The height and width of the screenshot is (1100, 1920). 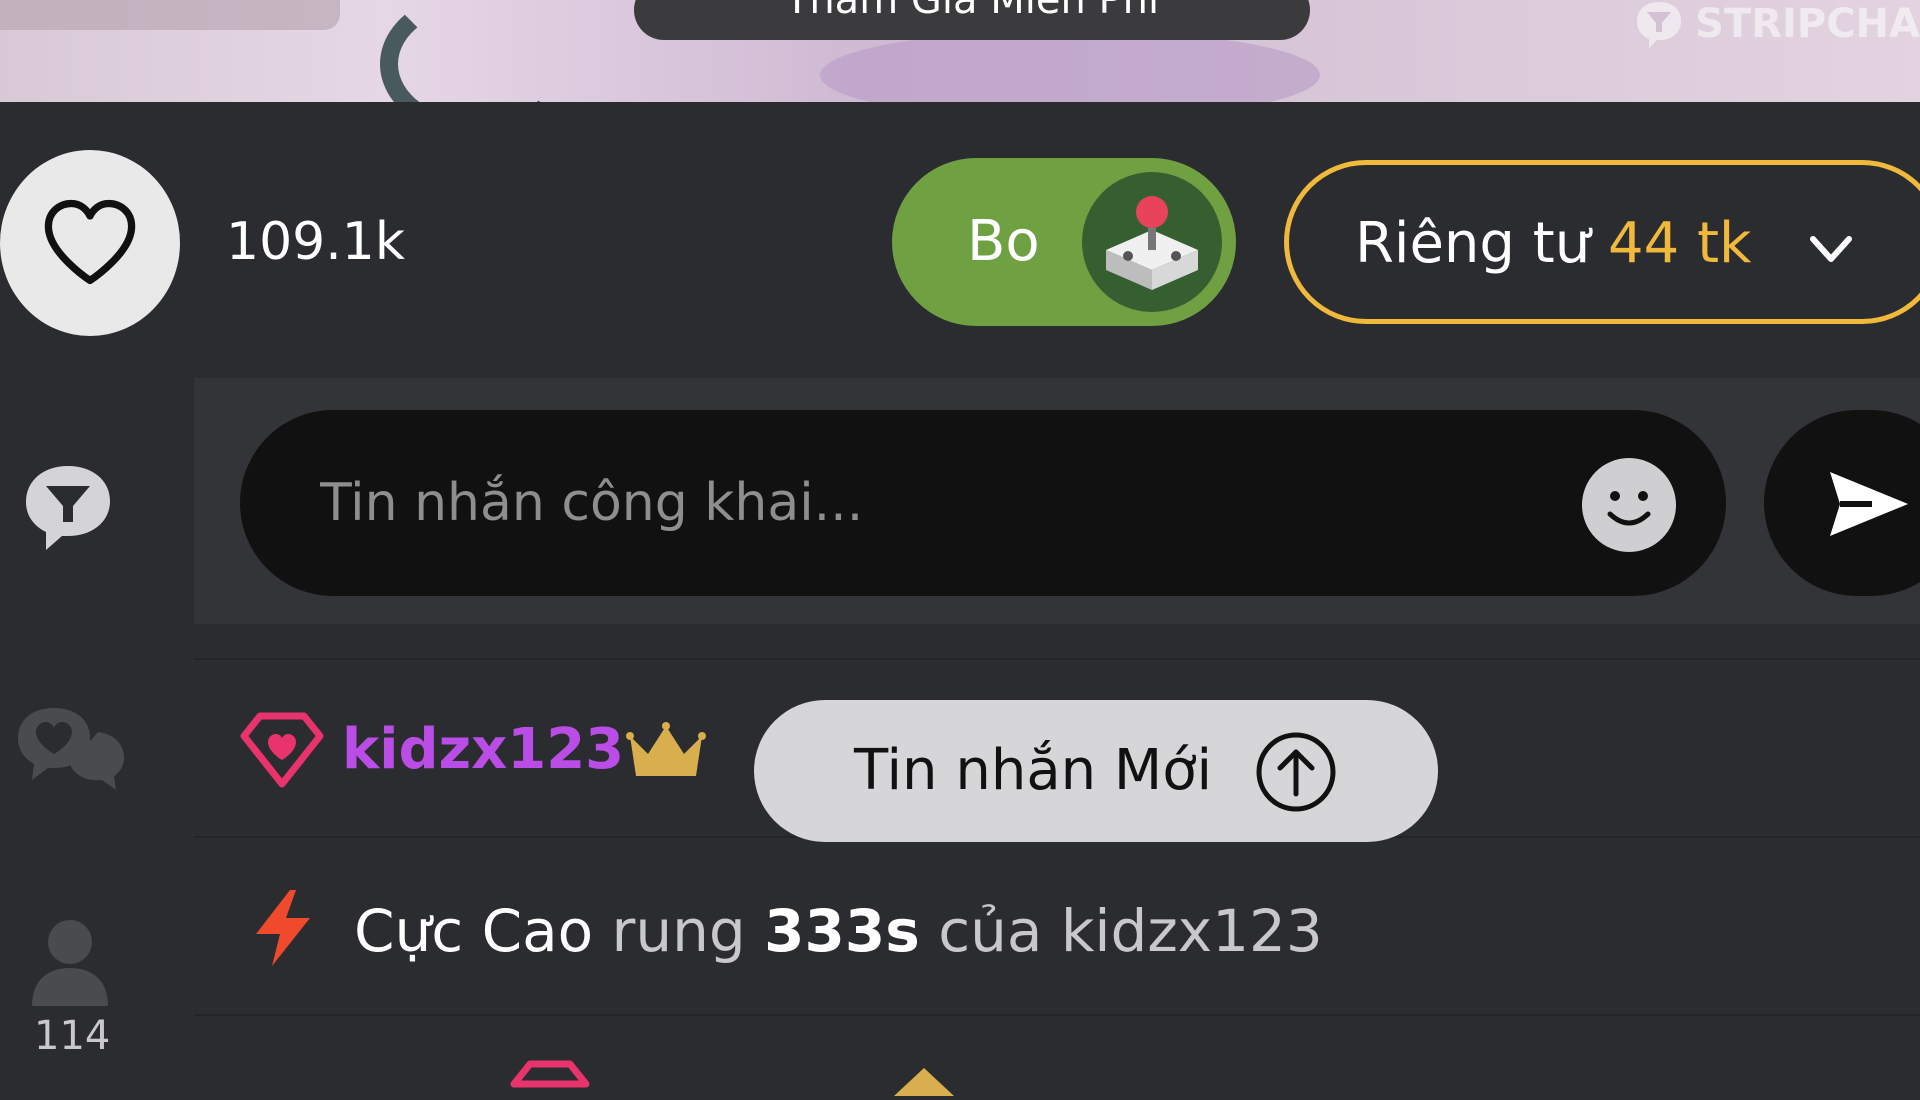 What do you see at coordinates (1033, 770) in the screenshot?
I see `new-messages-label: Tin nhắn Mới` at bounding box center [1033, 770].